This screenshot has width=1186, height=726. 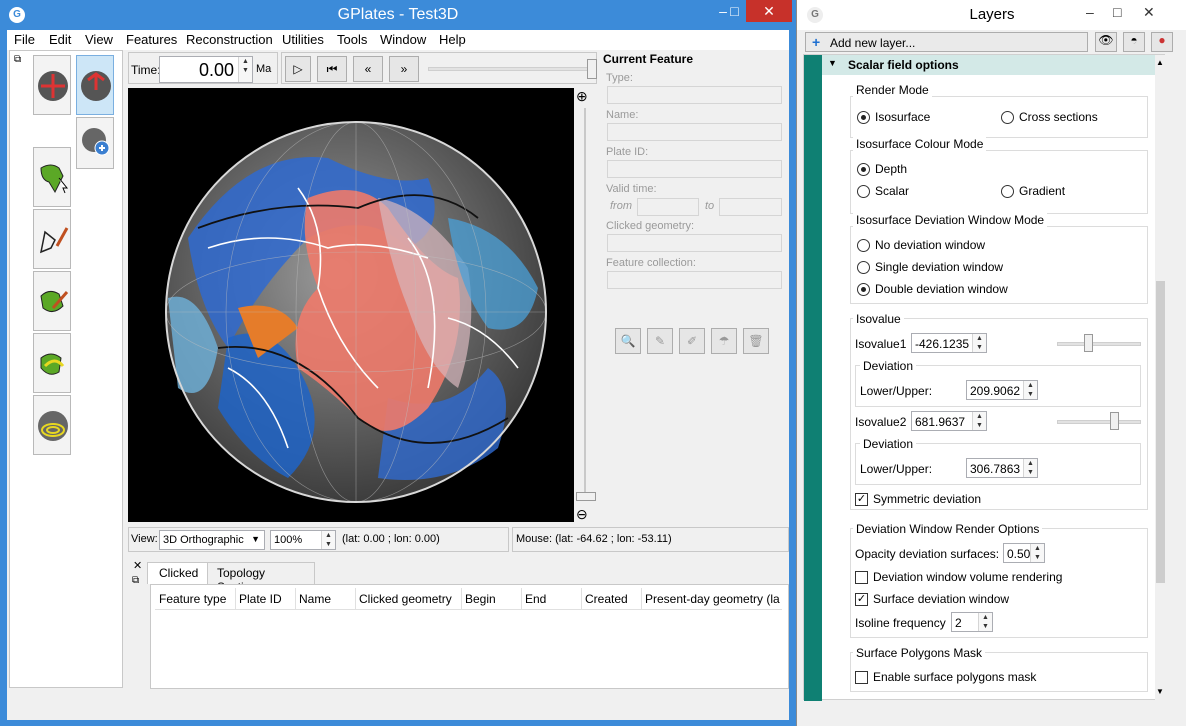 I want to click on clone-feature-button: ☂, so click(x=724, y=341).